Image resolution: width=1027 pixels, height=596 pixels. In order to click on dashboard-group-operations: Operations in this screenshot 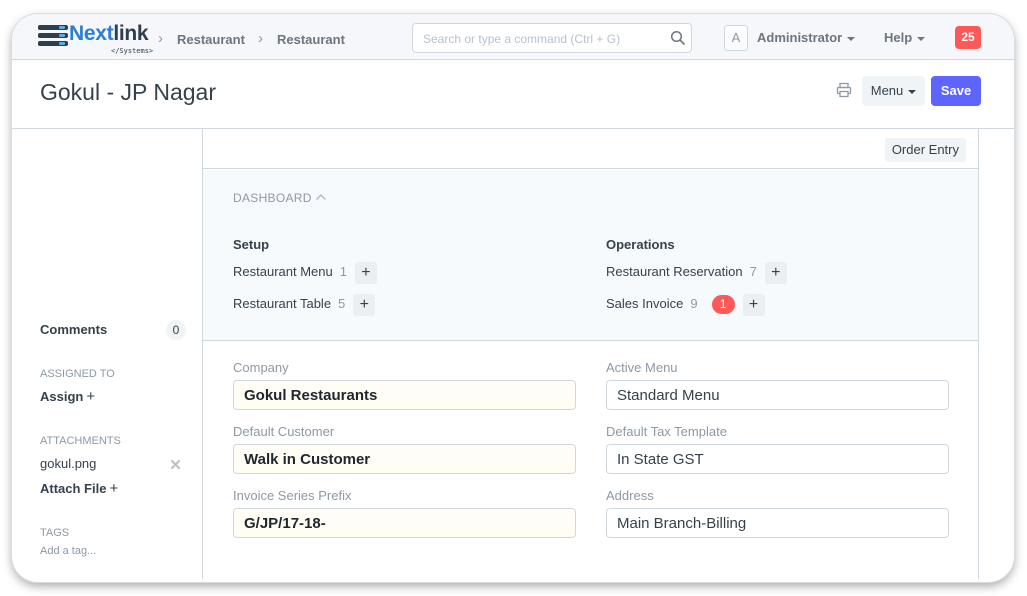, I will do `click(640, 244)`.